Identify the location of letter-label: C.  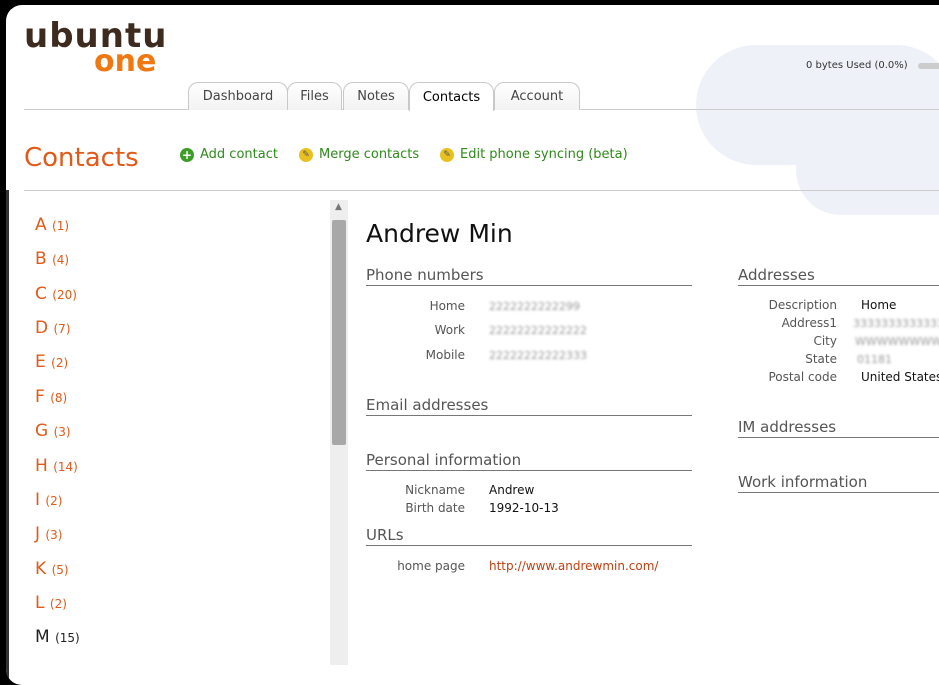
(41, 294).